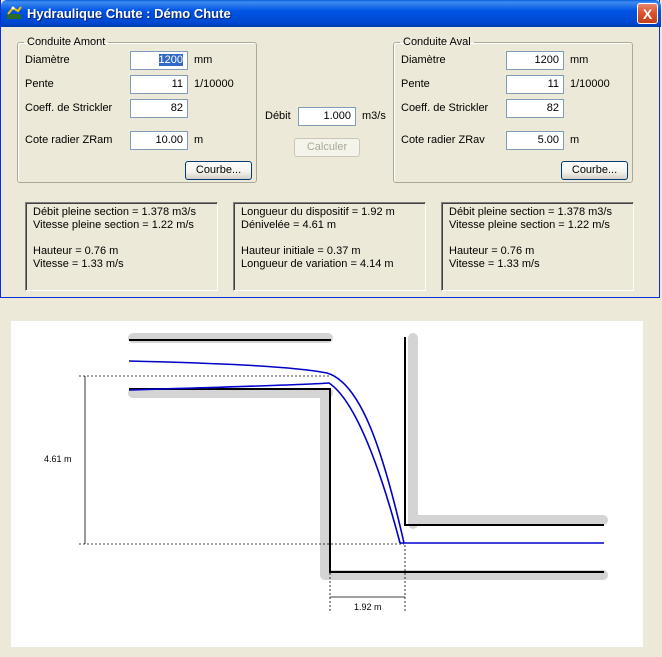 The height and width of the screenshot is (657, 662). What do you see at coordinates (415, 84) in the screenshot?
I see `aval-pente-label: Pente` at bounding box center [415, 84].